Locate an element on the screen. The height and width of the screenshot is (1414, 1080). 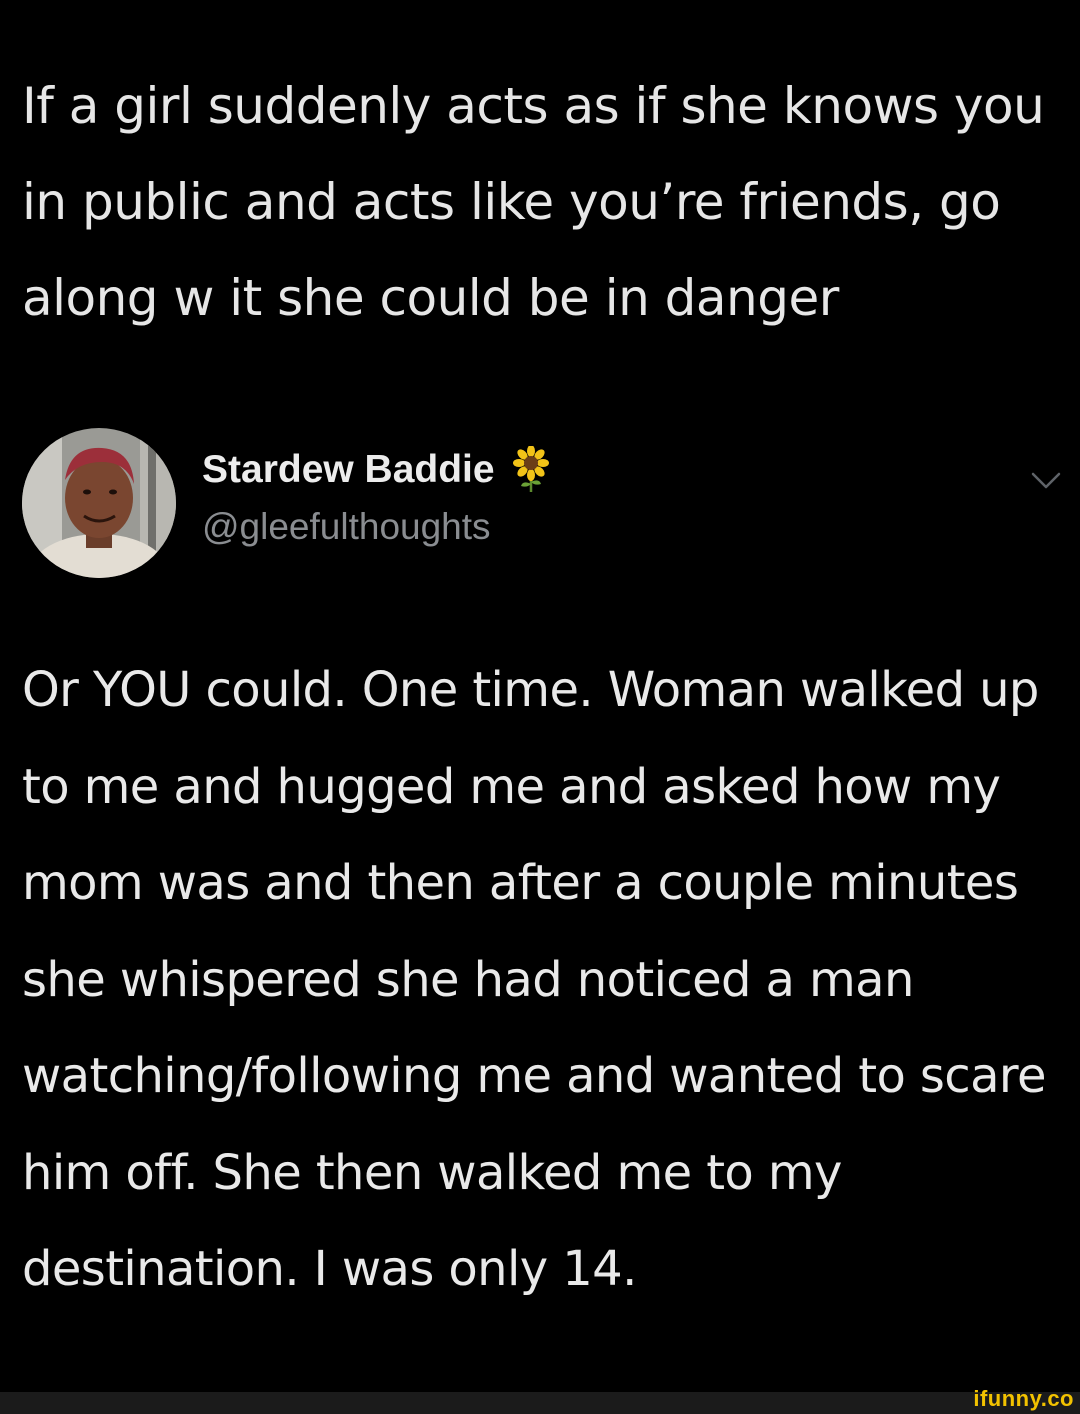
avatar is located at coordinates (99, 503).